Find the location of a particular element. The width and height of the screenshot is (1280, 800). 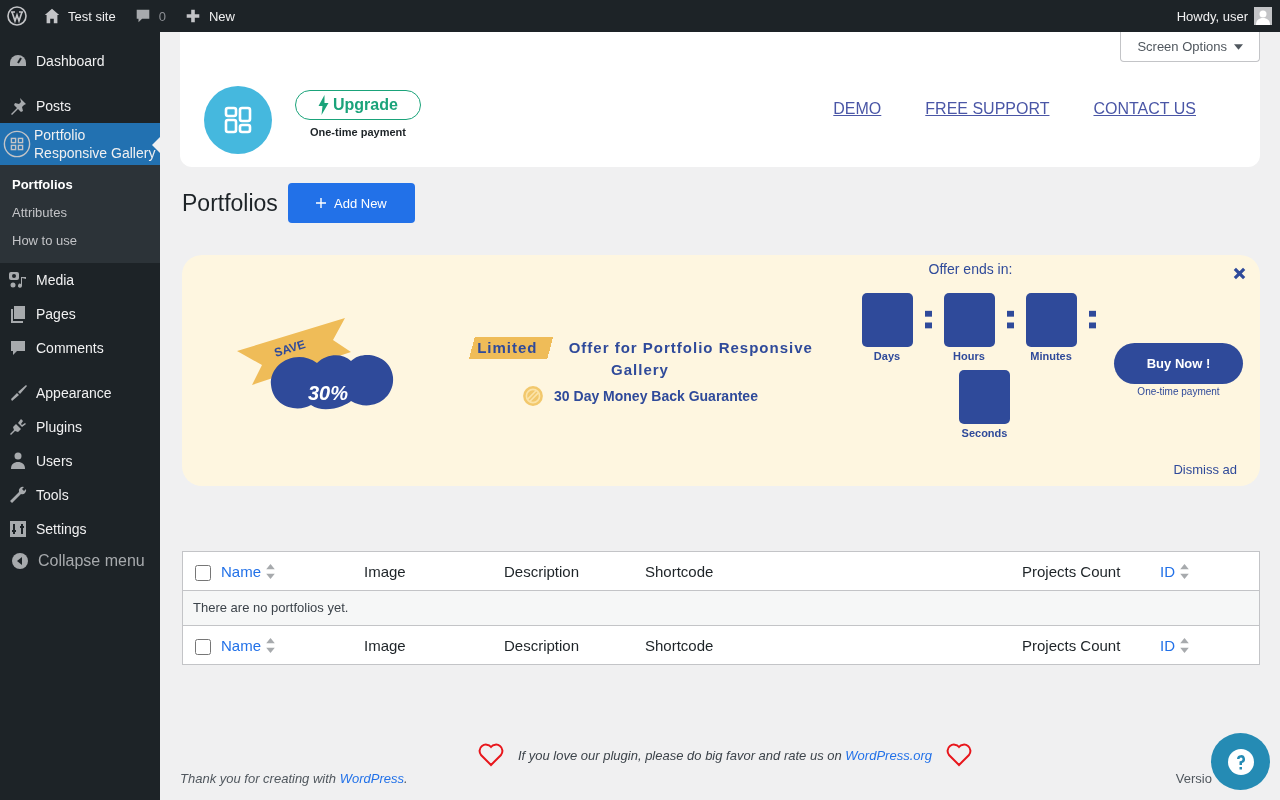

add-new-button: Add New is located at coordinates (351, 203).